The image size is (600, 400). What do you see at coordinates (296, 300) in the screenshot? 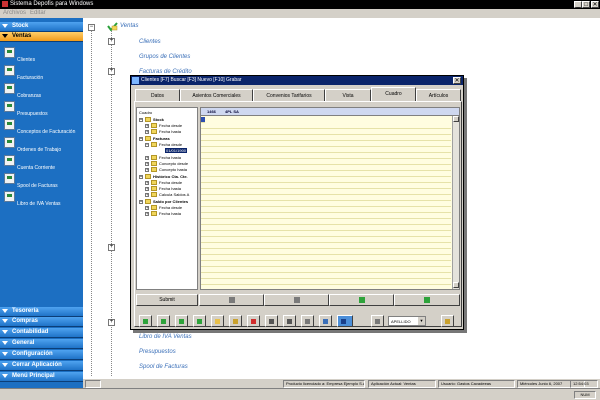
I see `nav-prev-button` at bounding box center [296, 300].